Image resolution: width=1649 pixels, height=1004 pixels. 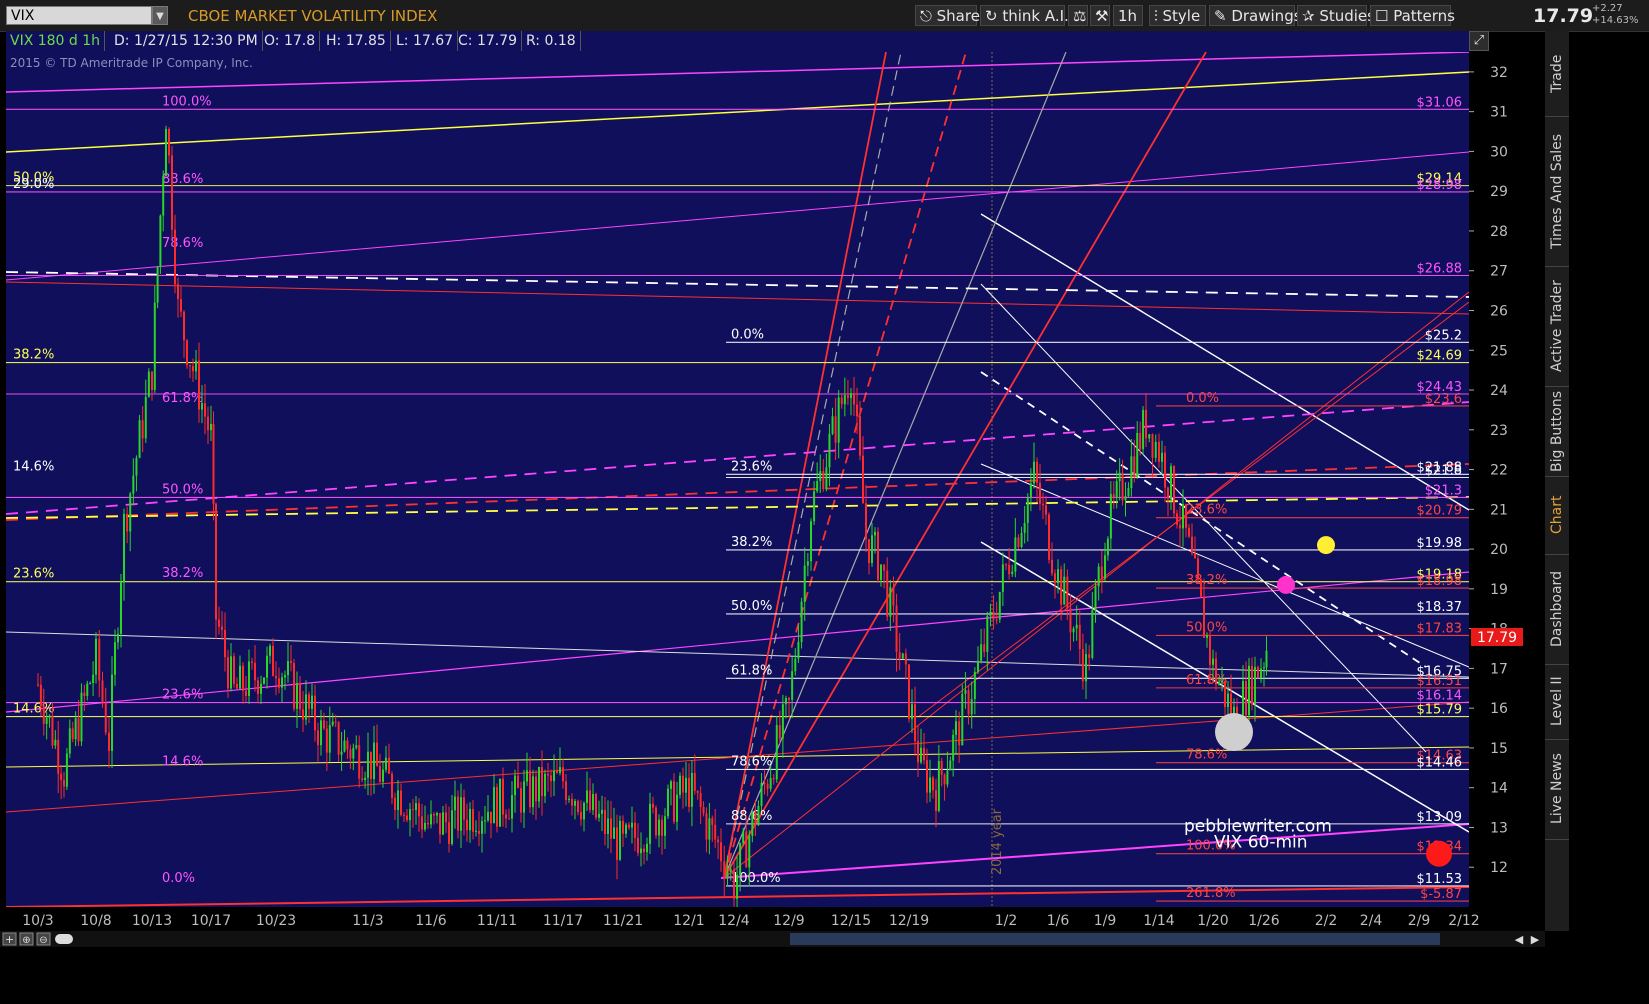 I want to click on series-label: VIX 180 d 1h, so click(x=56, y=41).